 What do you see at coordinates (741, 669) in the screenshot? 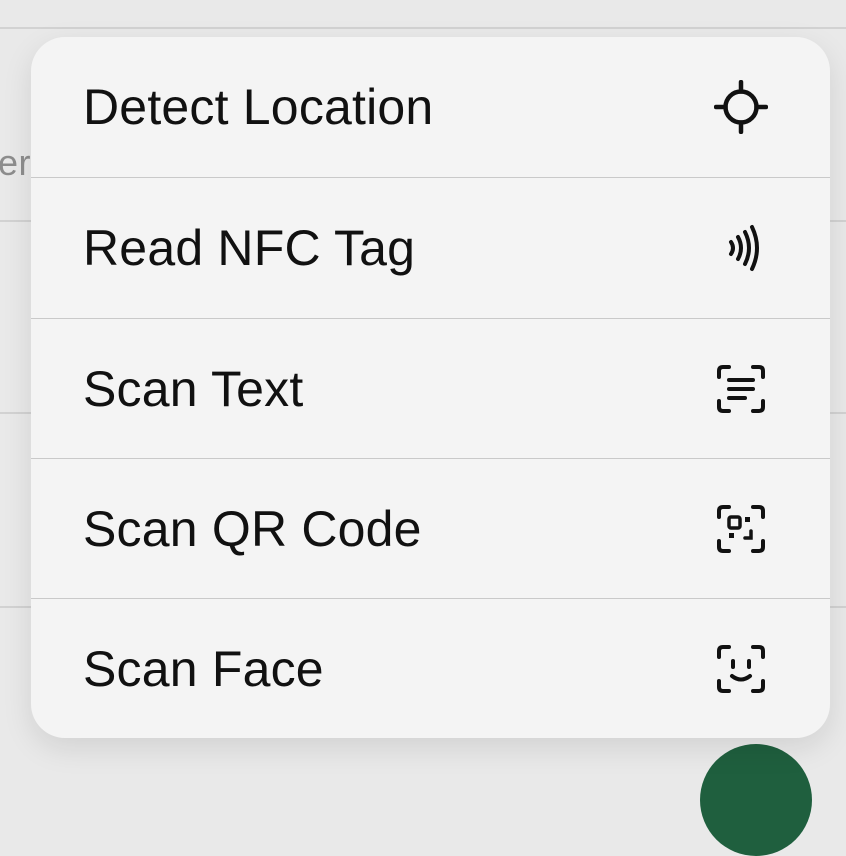
I see `scan-face-icon` at bounding box center [741, 669].